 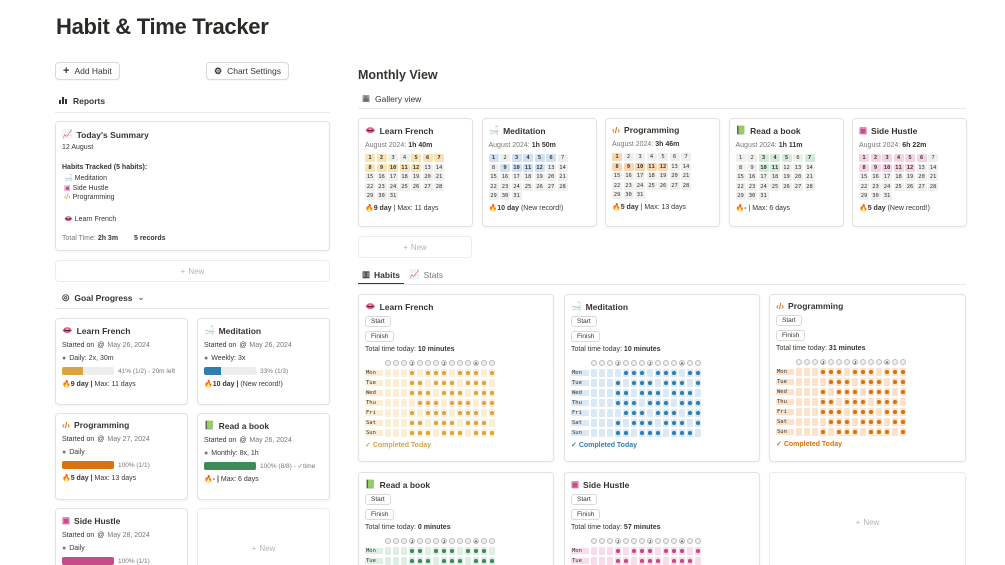 I want to click on new-goal-button: + New, so click(x=263, y=536).